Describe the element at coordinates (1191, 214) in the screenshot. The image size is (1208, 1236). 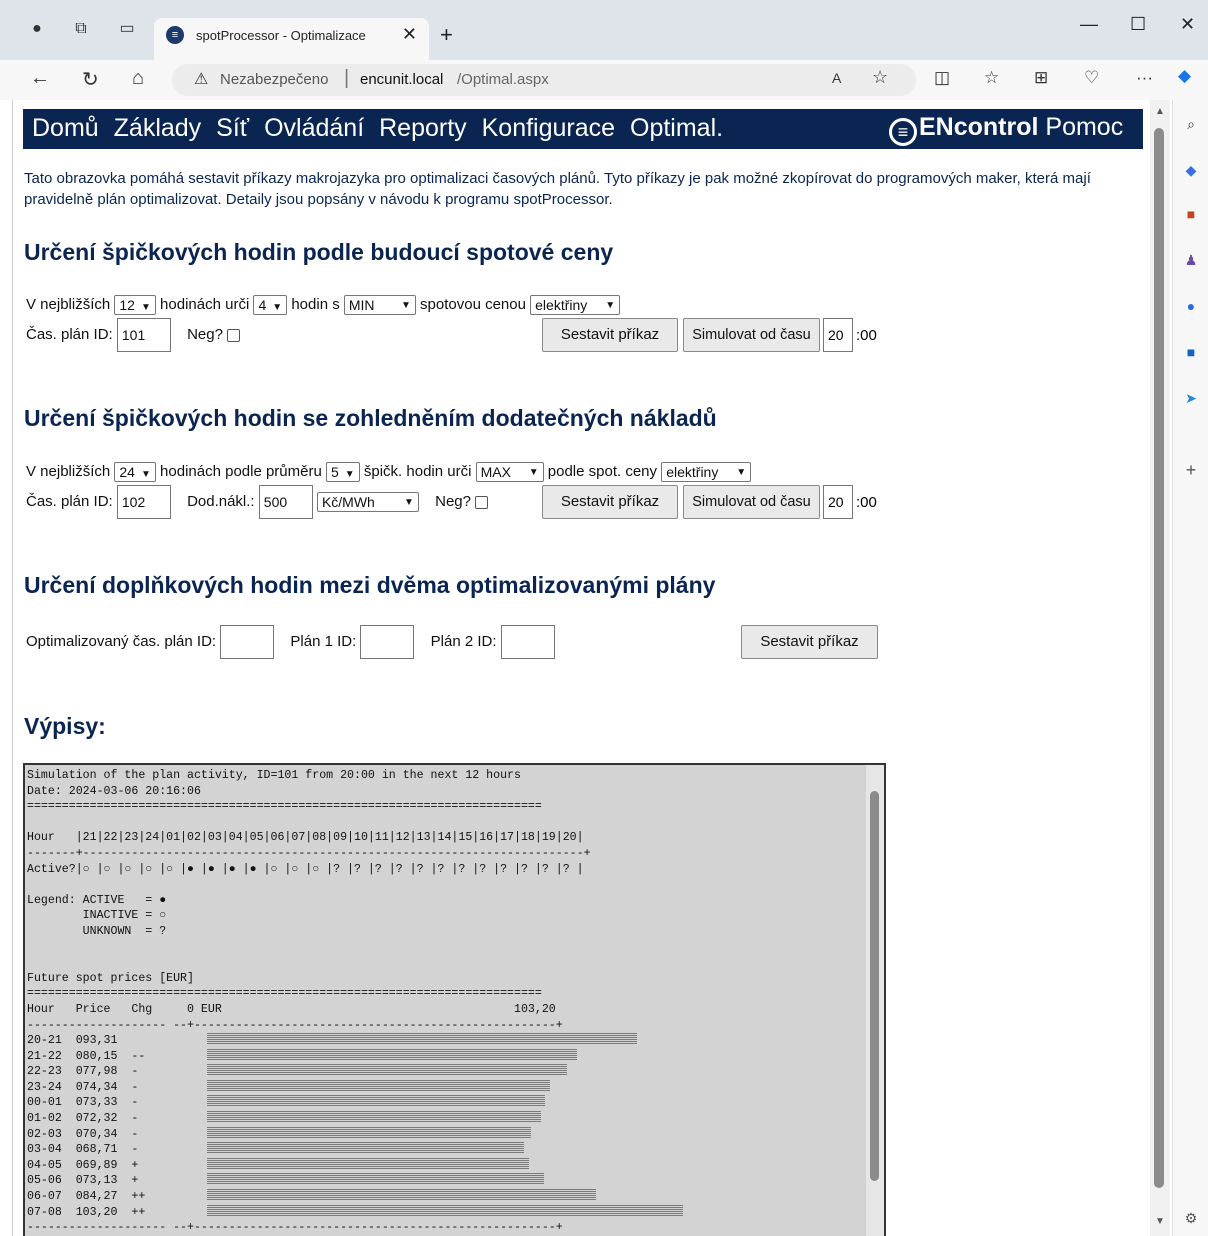
I see `tools-icon: ■` at that location.